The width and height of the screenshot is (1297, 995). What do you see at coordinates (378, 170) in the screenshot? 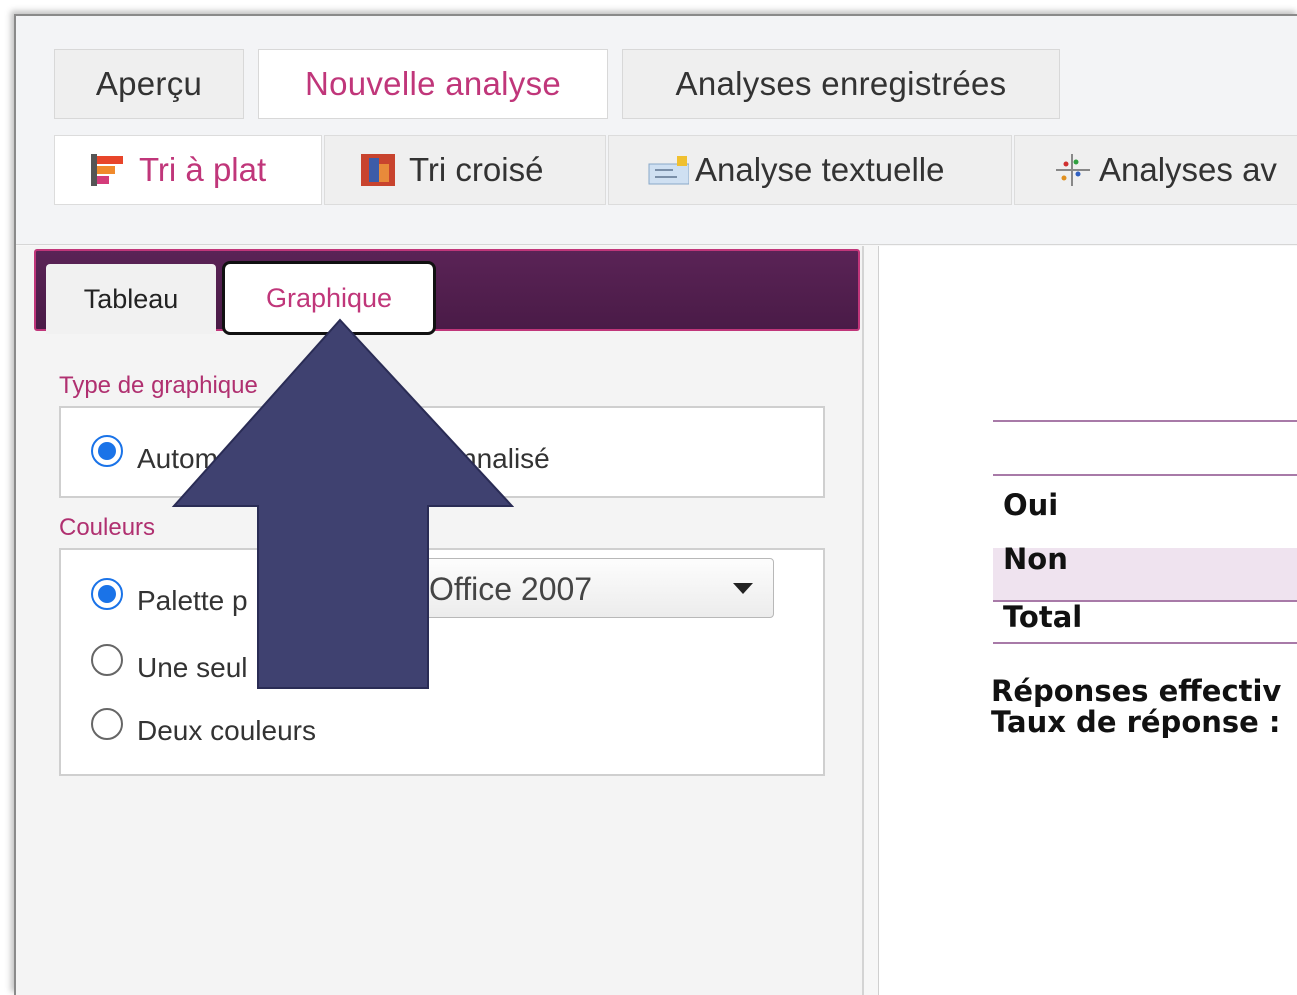
I see `cross-tab-icon` at bounding box center [378, 170].